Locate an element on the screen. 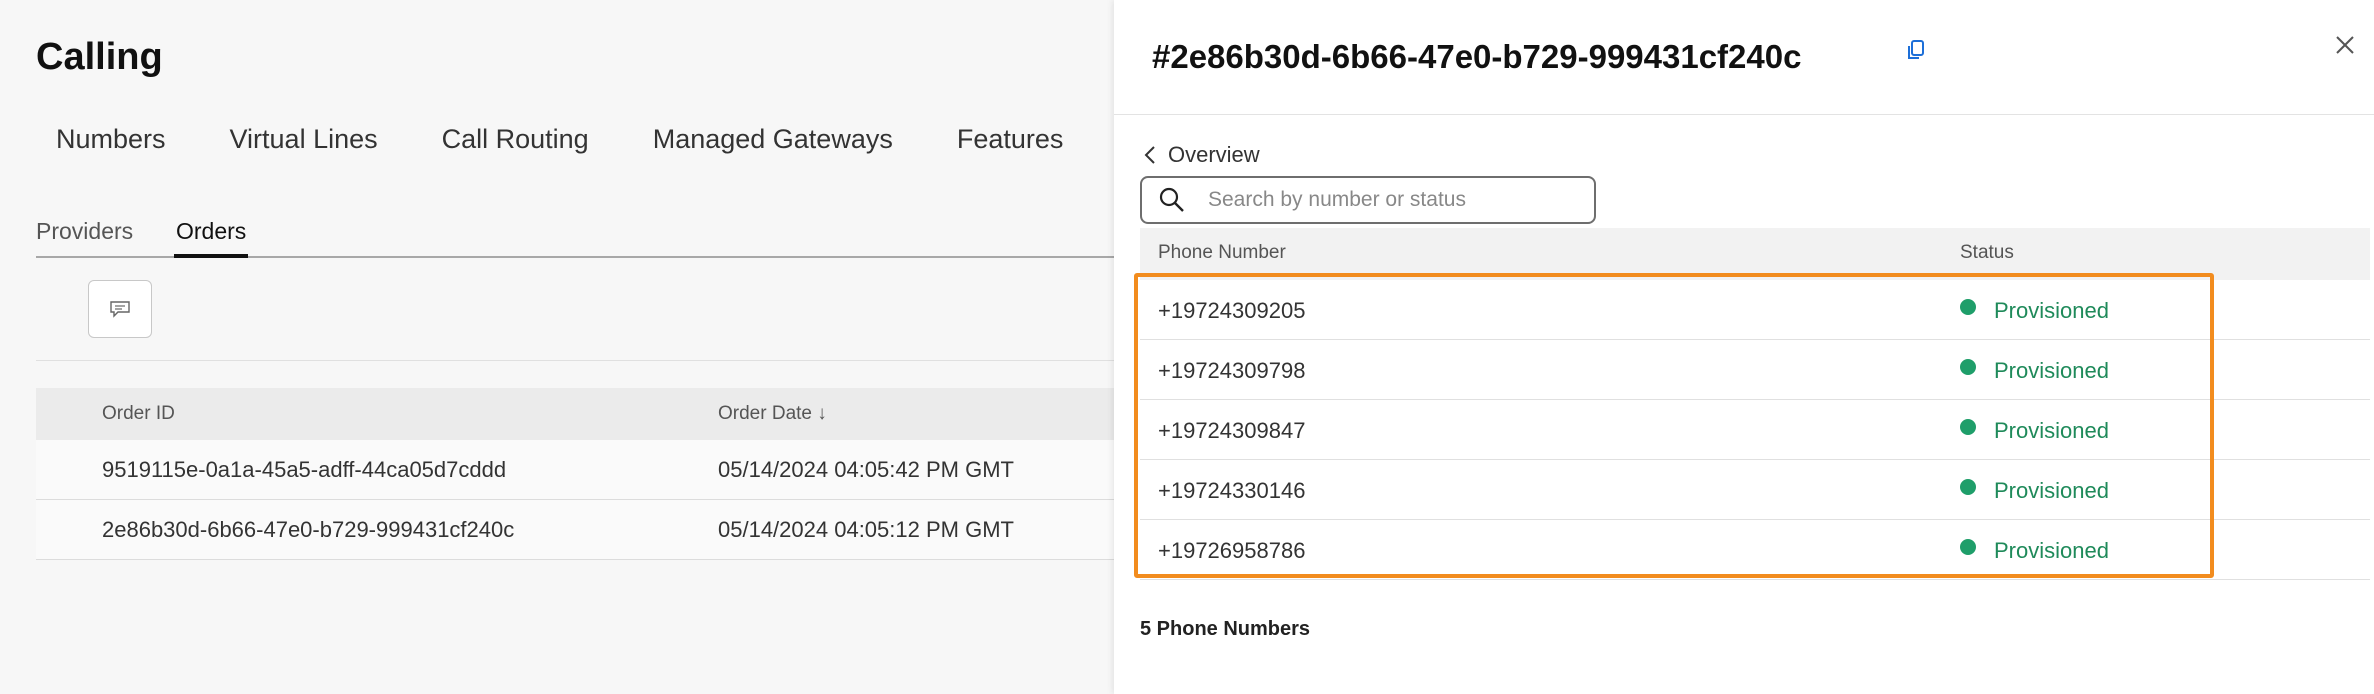 This screenshot has height=694, width=2374. order-date-cell: 05/14/2024 04:05:12 PM GMT is located at coordinates (866, 529).